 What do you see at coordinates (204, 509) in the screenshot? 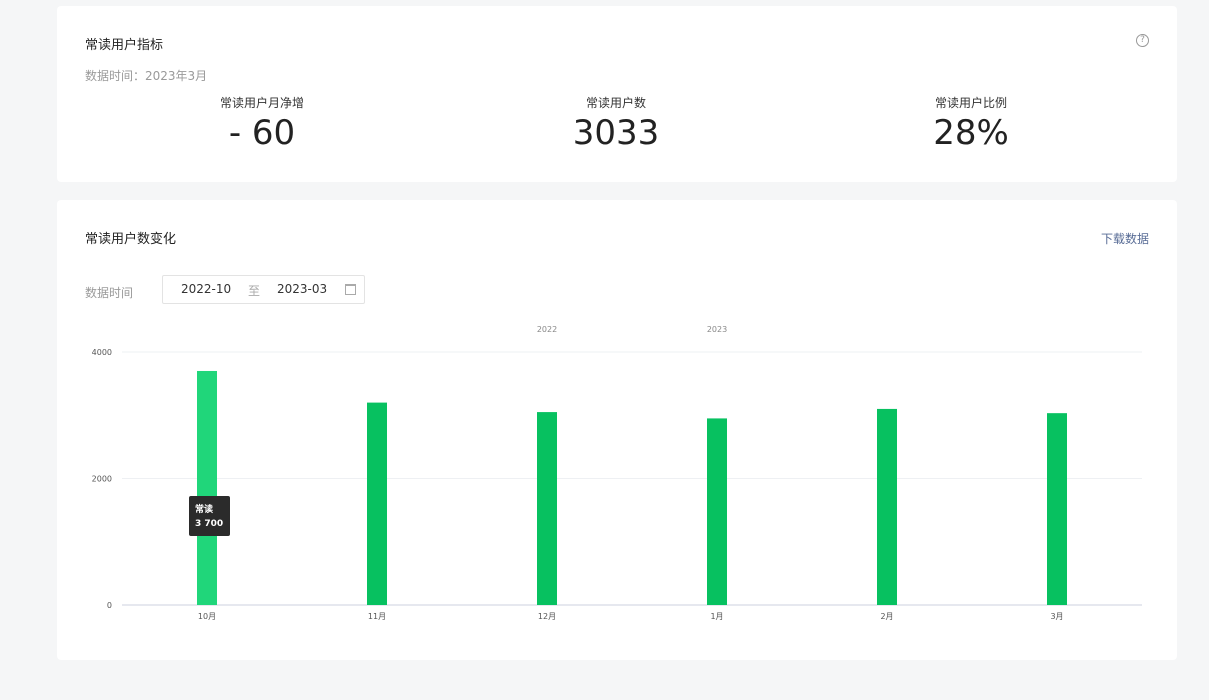
I see `tooltip-series: 常读` at bounding box center [204, 509].